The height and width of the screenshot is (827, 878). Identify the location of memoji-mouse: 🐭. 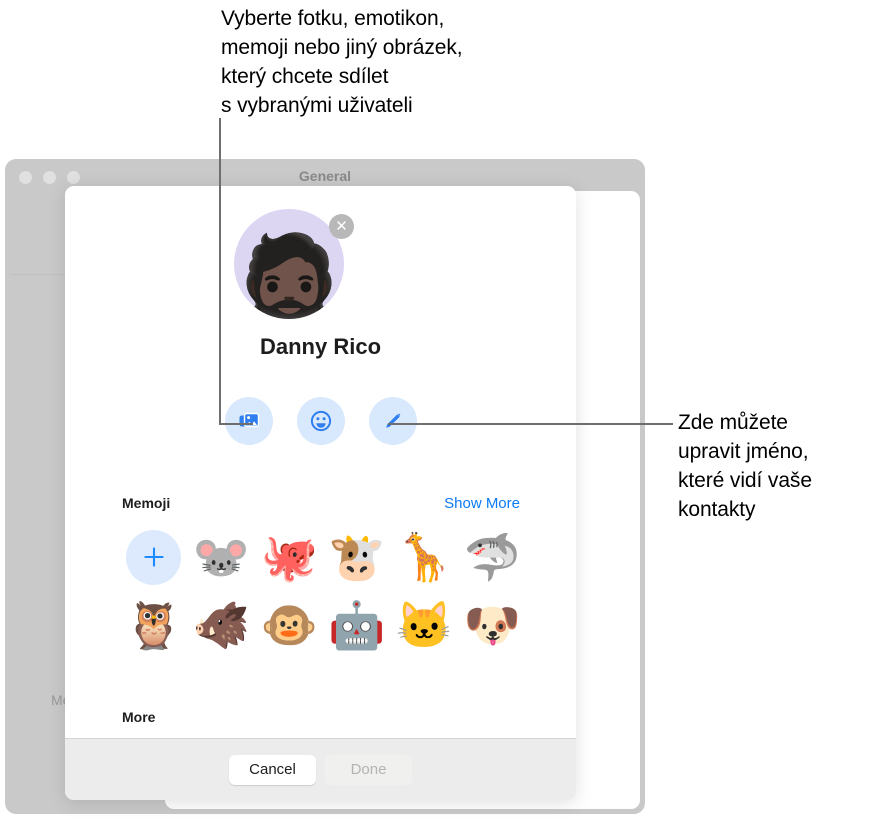
(222, 557).